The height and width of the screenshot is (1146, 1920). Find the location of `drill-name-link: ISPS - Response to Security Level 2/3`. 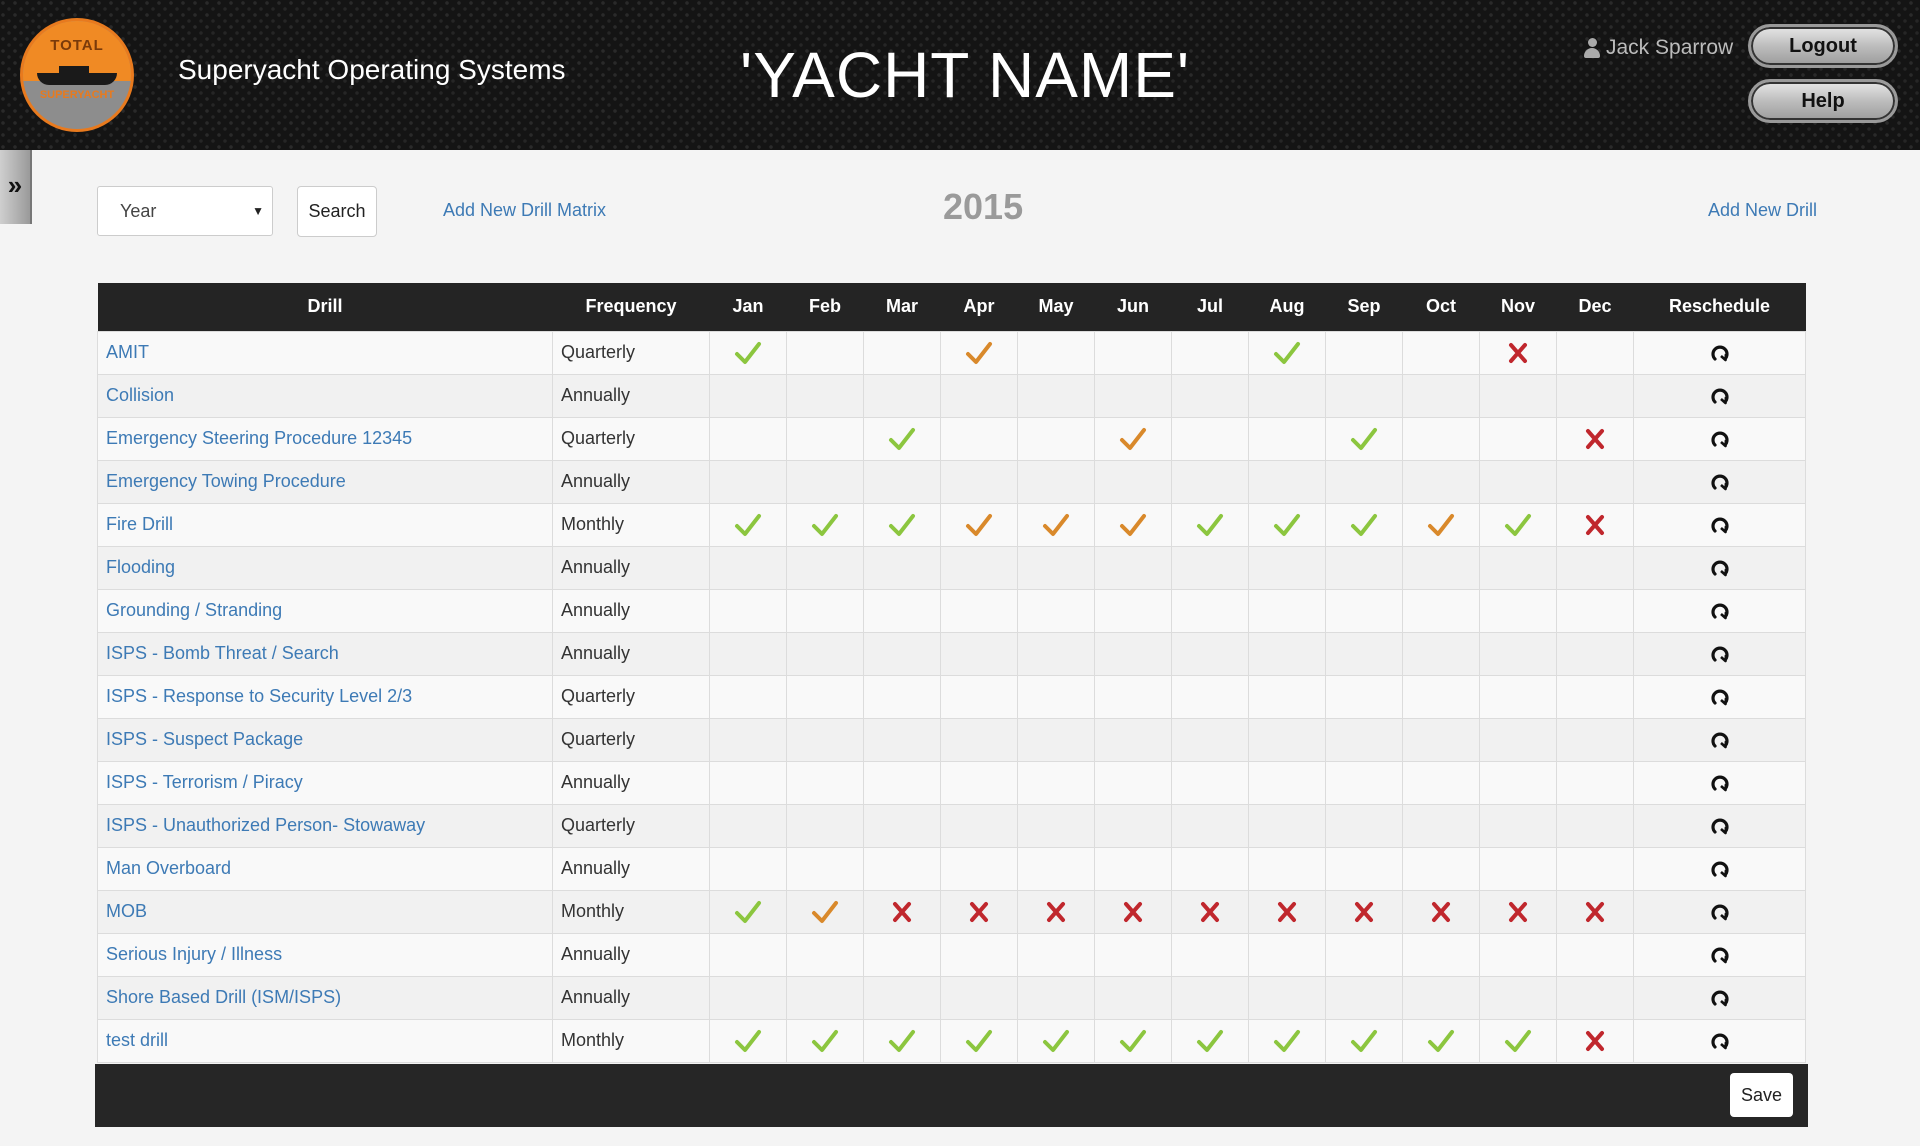

drill-name-link: ISPS - Response to Security Level 2/3 is located at coordinates (325, 696).